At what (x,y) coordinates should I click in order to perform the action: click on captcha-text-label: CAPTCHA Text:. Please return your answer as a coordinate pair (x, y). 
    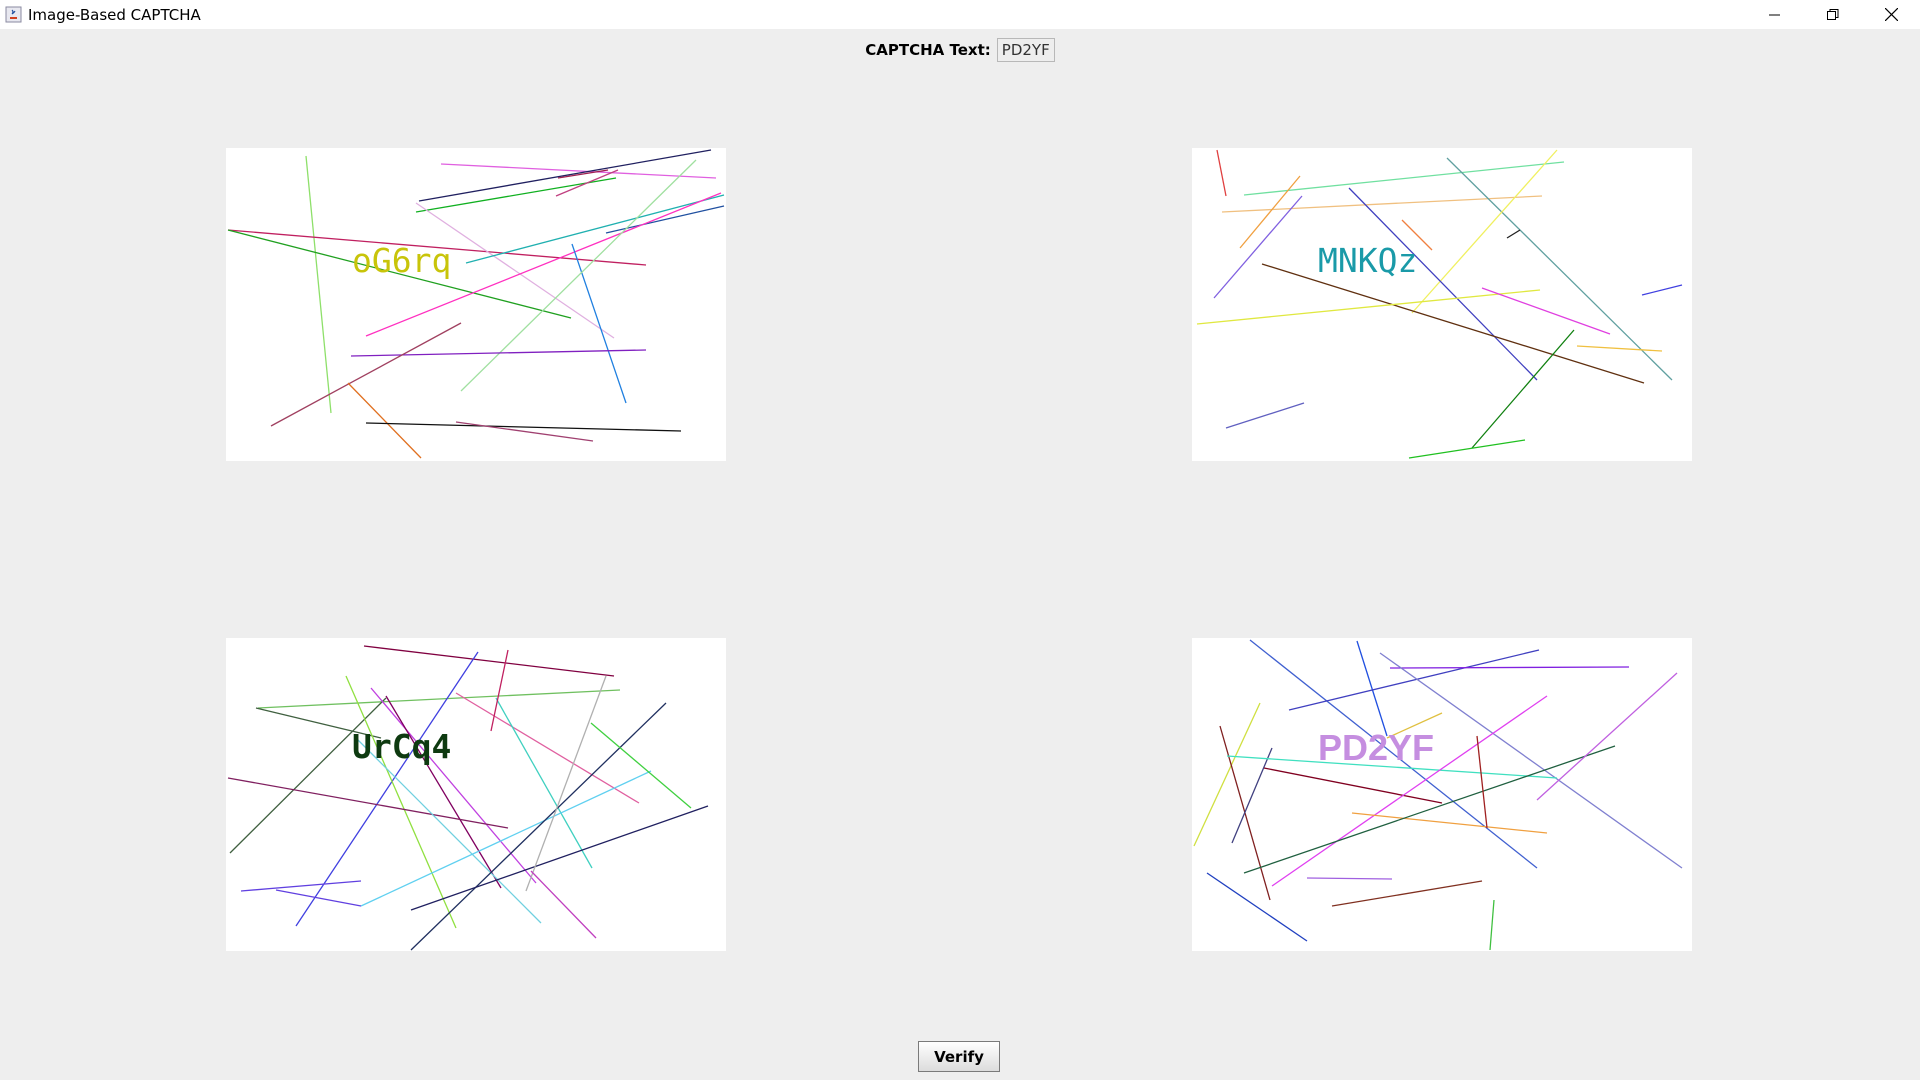
    Looking at the image, I should click on (928, 50).